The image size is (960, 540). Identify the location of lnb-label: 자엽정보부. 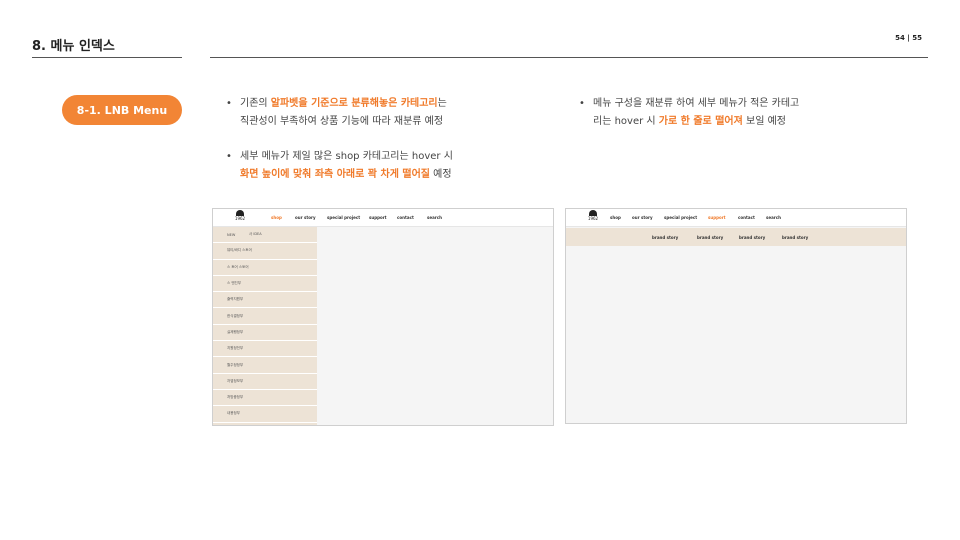
(235, 380).